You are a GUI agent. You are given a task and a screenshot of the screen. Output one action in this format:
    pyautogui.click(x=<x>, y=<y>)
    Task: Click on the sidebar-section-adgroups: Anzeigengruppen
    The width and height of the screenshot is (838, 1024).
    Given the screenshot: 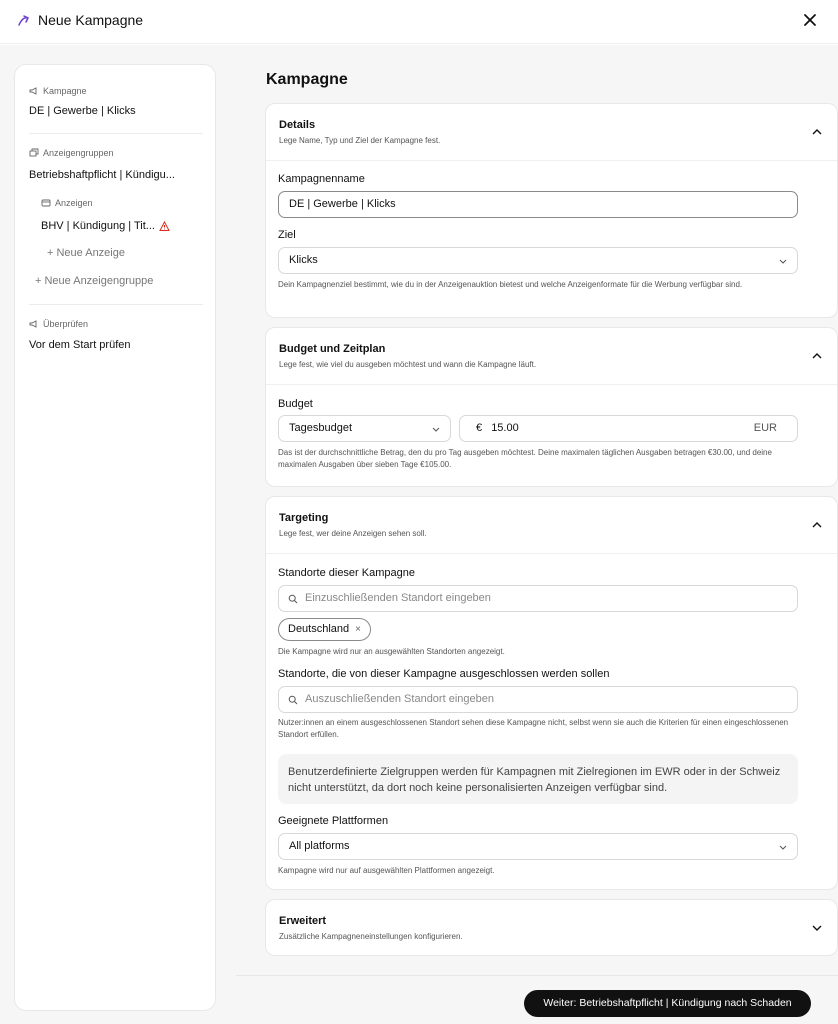 What is the action you would take?
    pyautogui.click(x=71, y=153)
    